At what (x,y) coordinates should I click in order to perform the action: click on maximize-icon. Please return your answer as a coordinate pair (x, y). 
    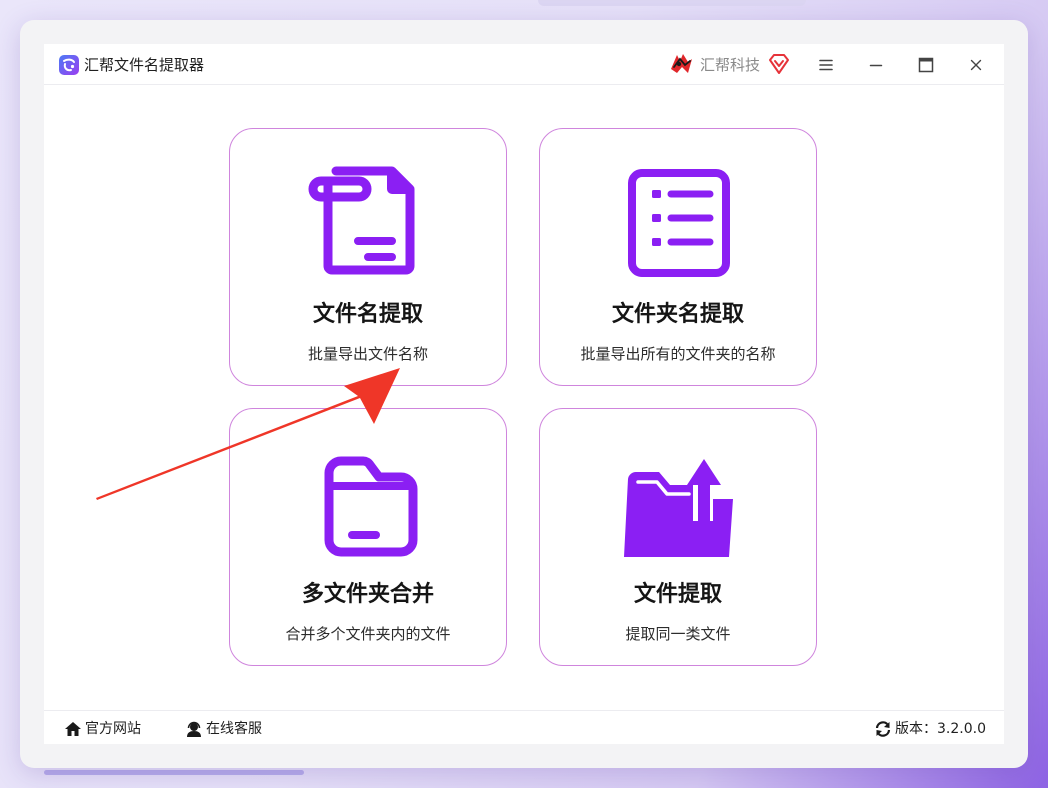
    Looking at the image, I should click on (926, 65).